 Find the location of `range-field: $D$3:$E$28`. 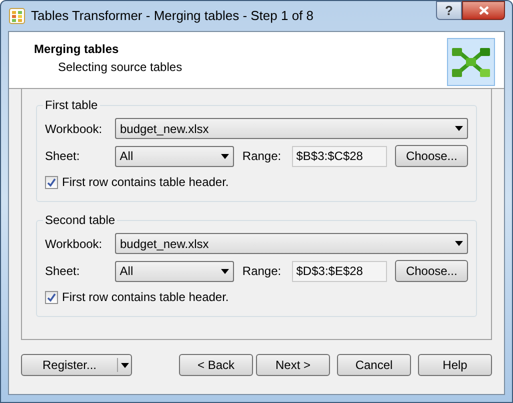

range-field: $D$3:$E$28 is located at coordinates (340, 271).